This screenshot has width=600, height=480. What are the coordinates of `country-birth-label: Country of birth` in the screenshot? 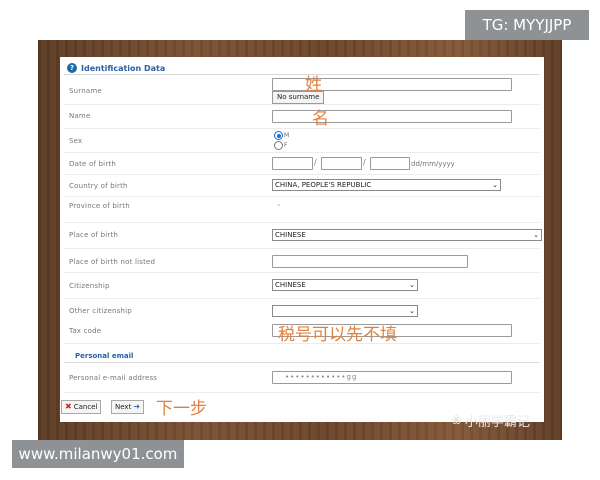 It's located at (98, 186).